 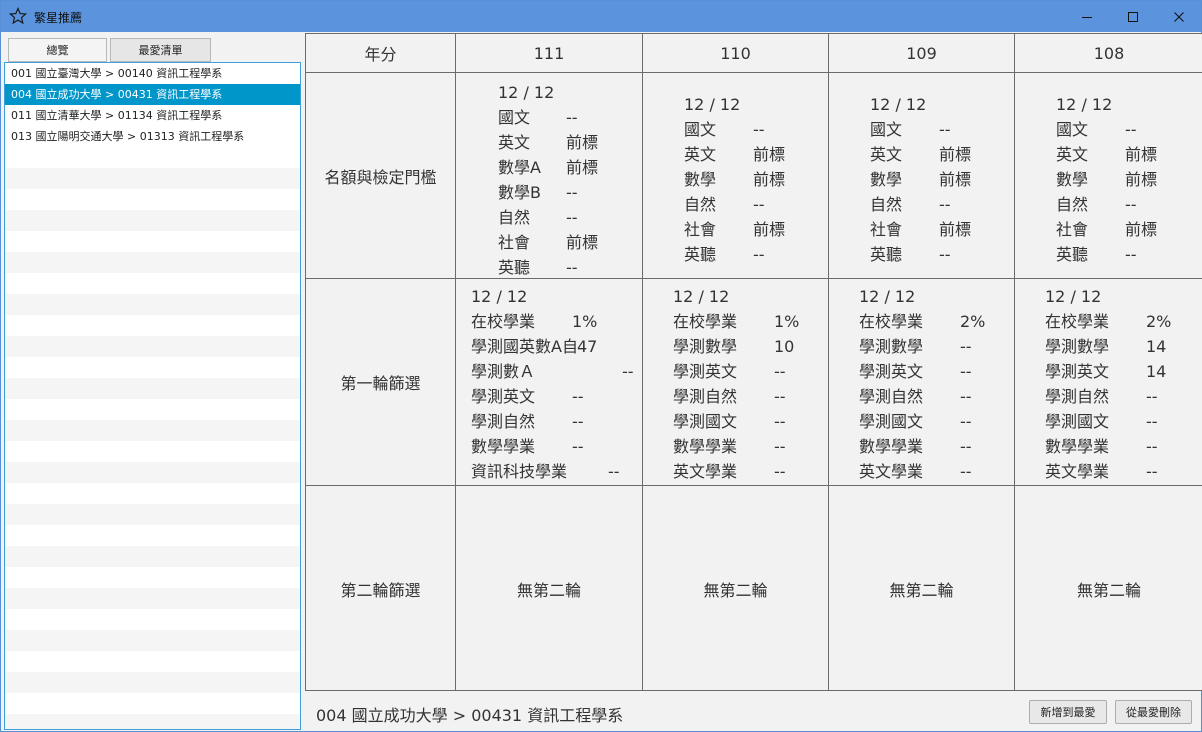 I want to click on minimize-button, so click(x=1087, y=16).